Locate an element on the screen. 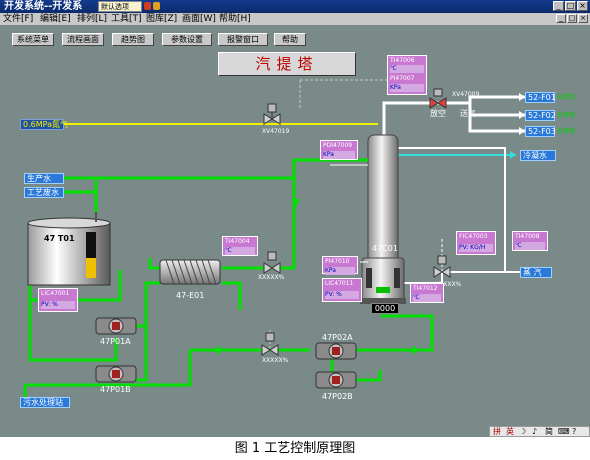  keyboard-icon: ⌨ is located at coordinates (564, 431).